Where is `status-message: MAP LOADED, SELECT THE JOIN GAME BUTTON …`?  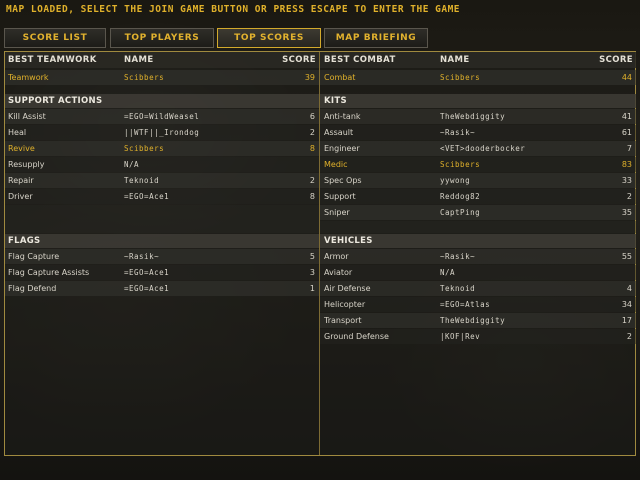
status-message: MAP LOADED, SELECT THE JOIN GAME BUTTON … is located at coordinates (233, 9).